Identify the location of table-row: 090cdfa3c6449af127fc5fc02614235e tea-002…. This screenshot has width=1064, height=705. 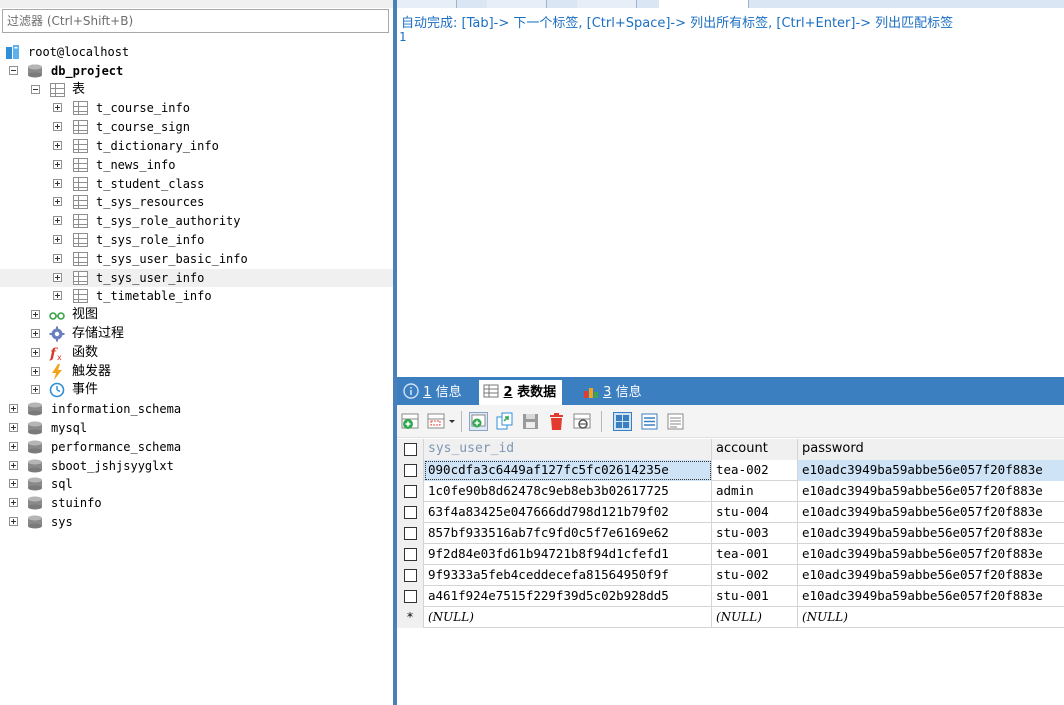
(730, 470).